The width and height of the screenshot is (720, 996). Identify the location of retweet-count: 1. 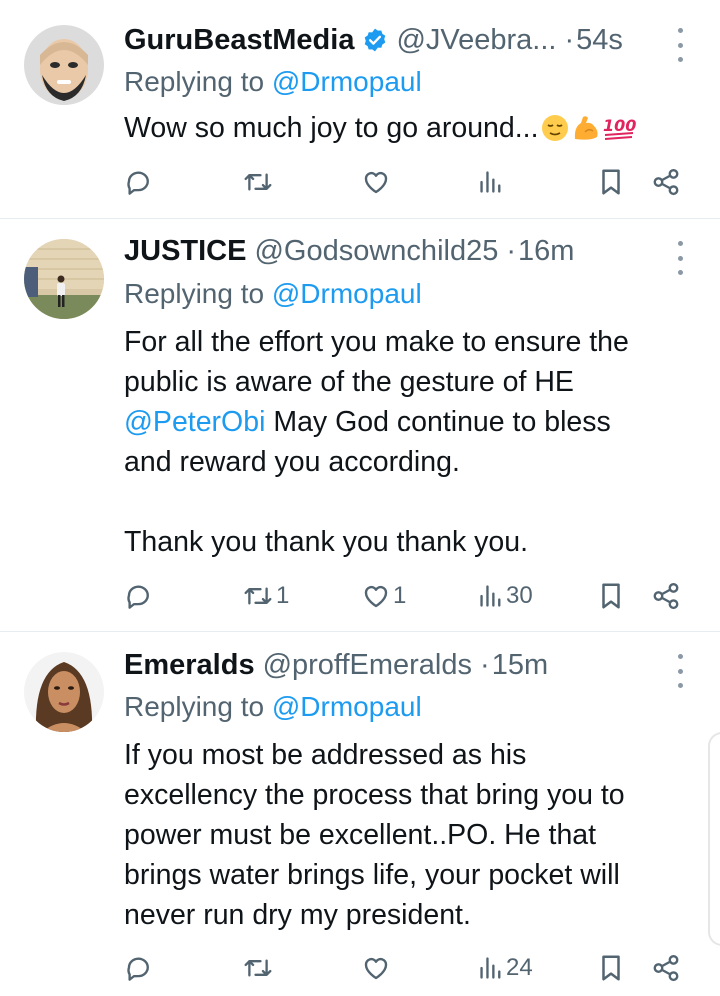
(283, 595).